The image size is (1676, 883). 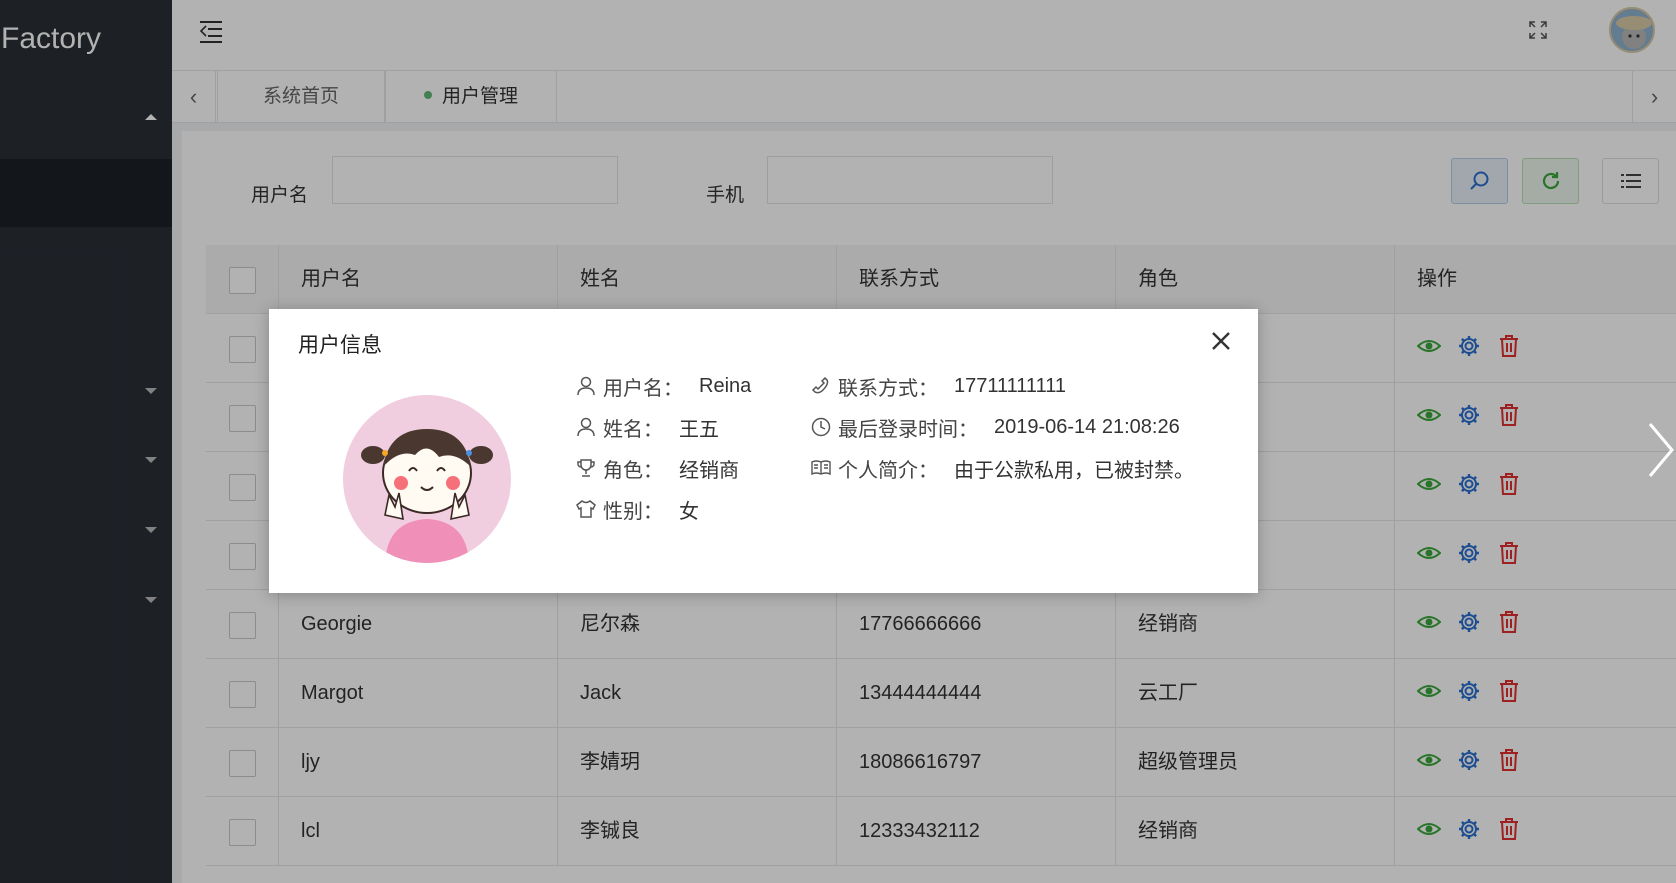 What do you see at coordinates (633, 429) in the screenshot?
I see `name-label: 姓名：` at bounding box center [633, 429].